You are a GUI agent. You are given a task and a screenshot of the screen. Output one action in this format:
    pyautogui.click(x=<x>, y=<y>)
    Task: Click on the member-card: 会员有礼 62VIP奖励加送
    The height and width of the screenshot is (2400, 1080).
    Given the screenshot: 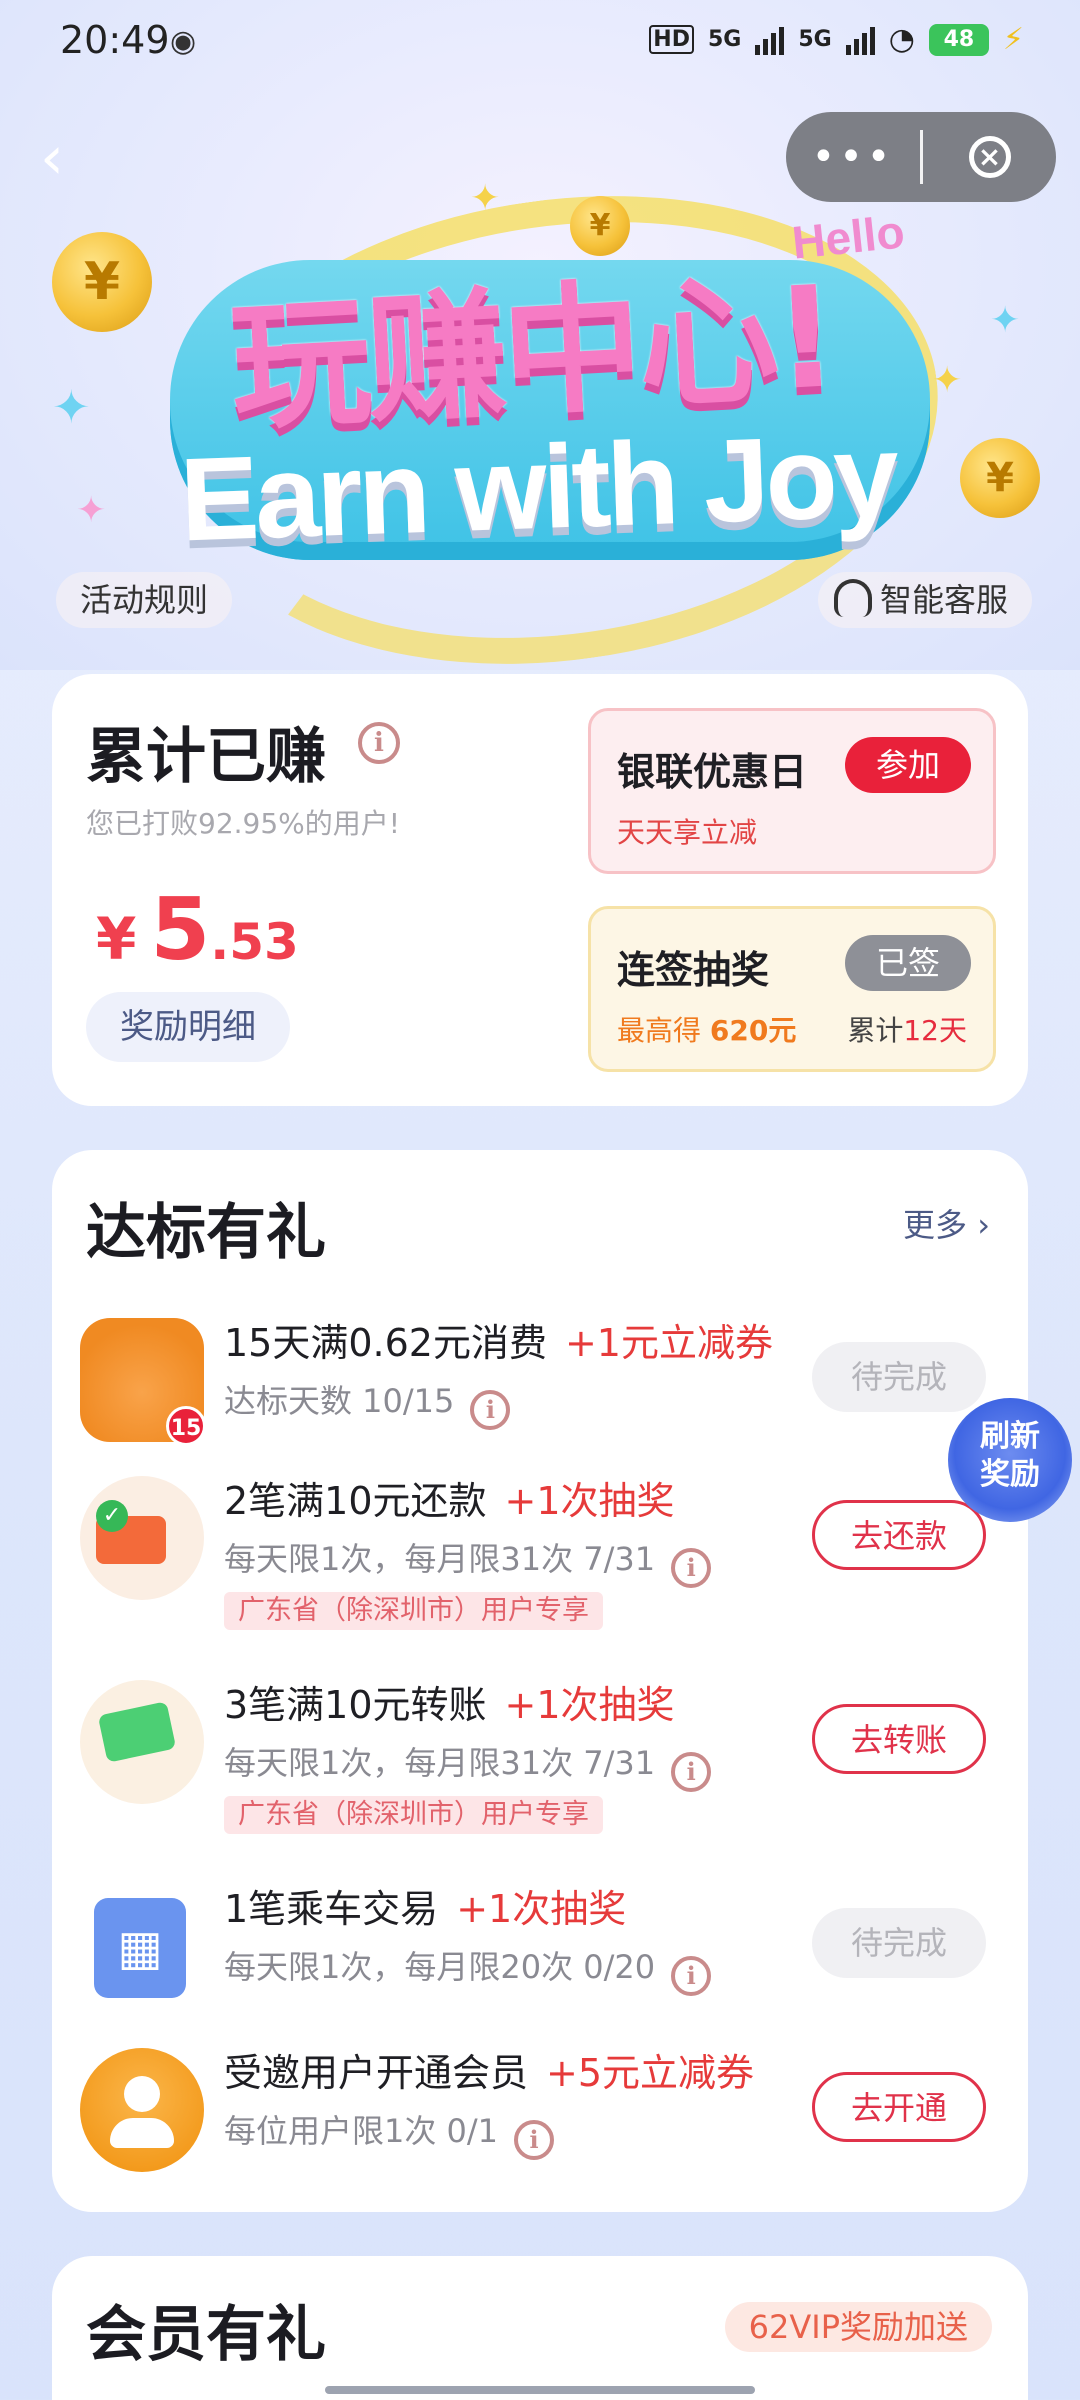 What is the action you would take?
    pyautogui.click(x=540, y=2328)
    